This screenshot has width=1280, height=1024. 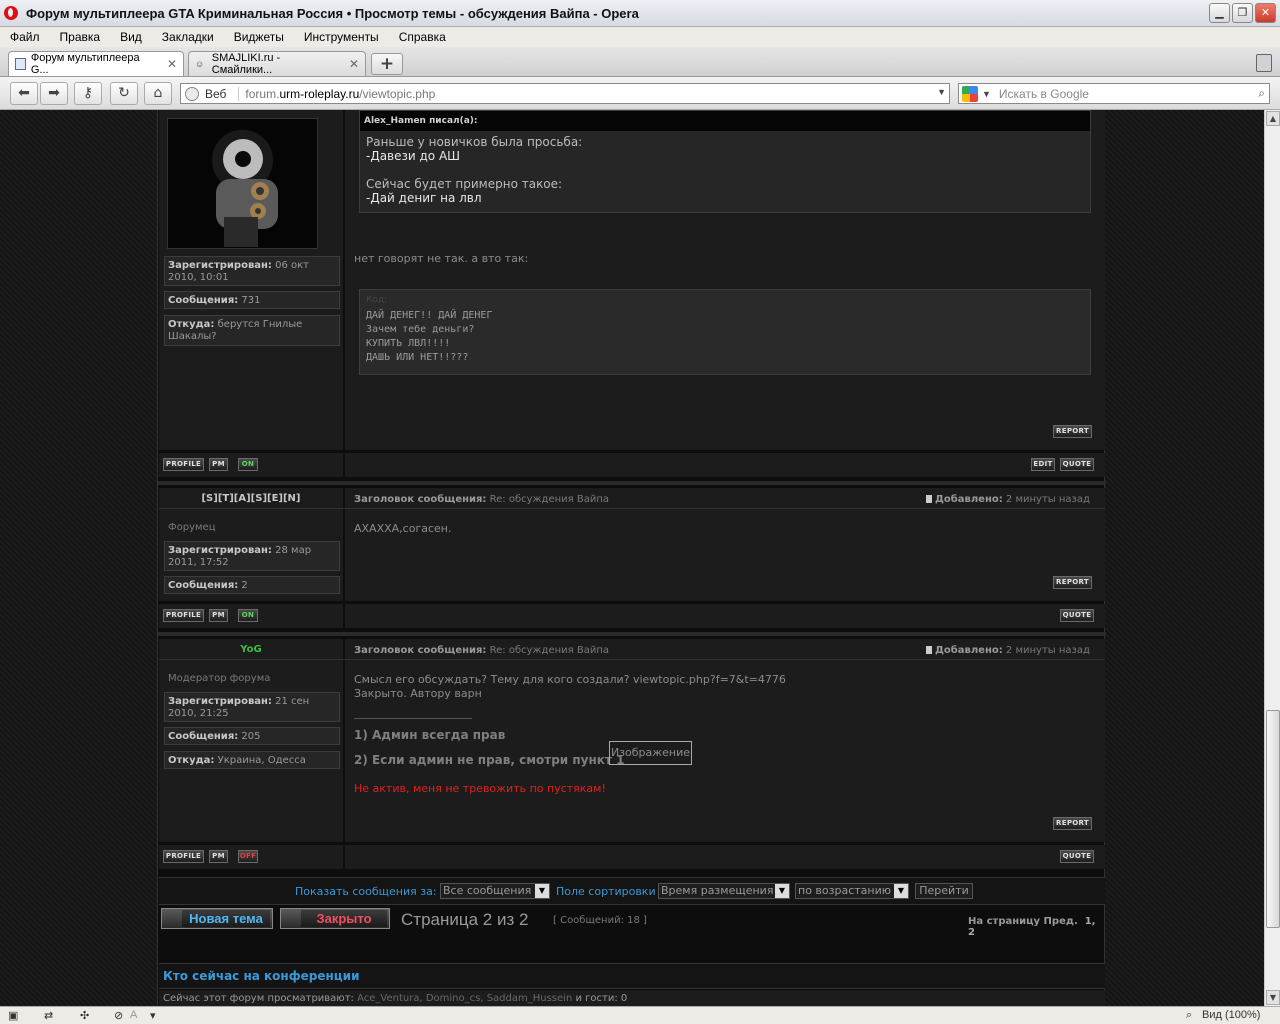 I want to click on post2-registered: Зарегистрирован: 28 мар 2011, 17:52, so click(x=252, y=556).